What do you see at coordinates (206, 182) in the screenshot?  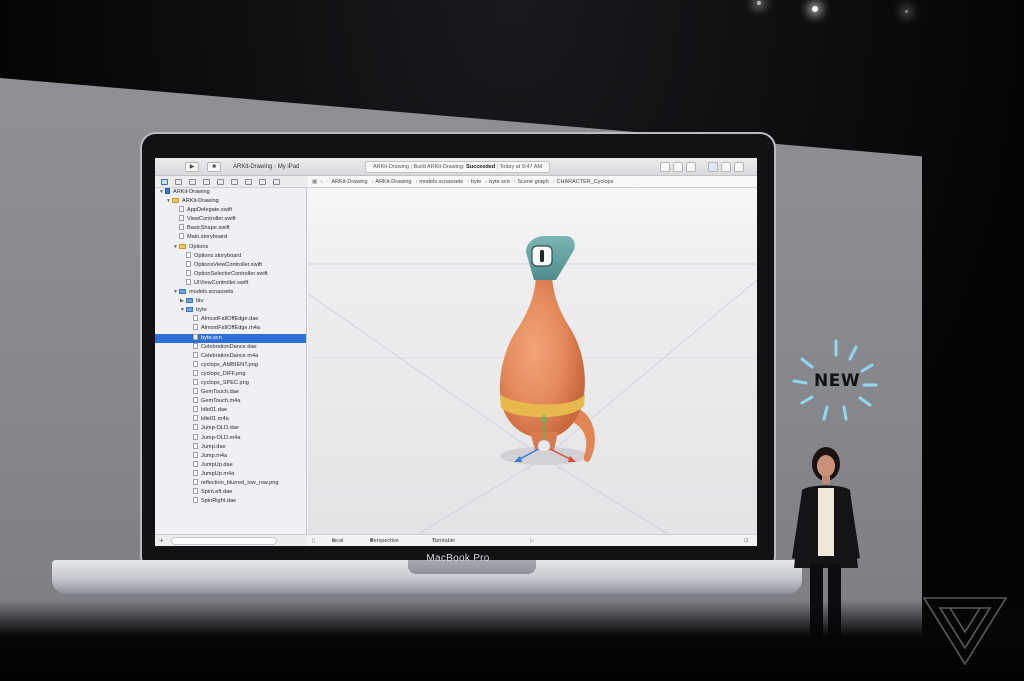 I see `find-navigator-tab` at bounding box center [206, 182].